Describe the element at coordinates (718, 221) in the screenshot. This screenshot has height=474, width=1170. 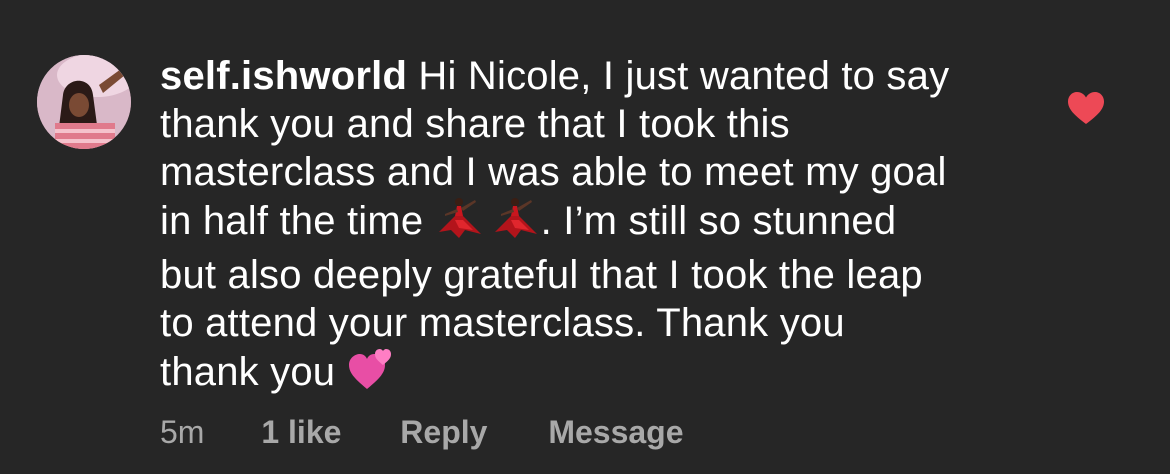
I see `comment-text: . I’m still so stunned` at that location.